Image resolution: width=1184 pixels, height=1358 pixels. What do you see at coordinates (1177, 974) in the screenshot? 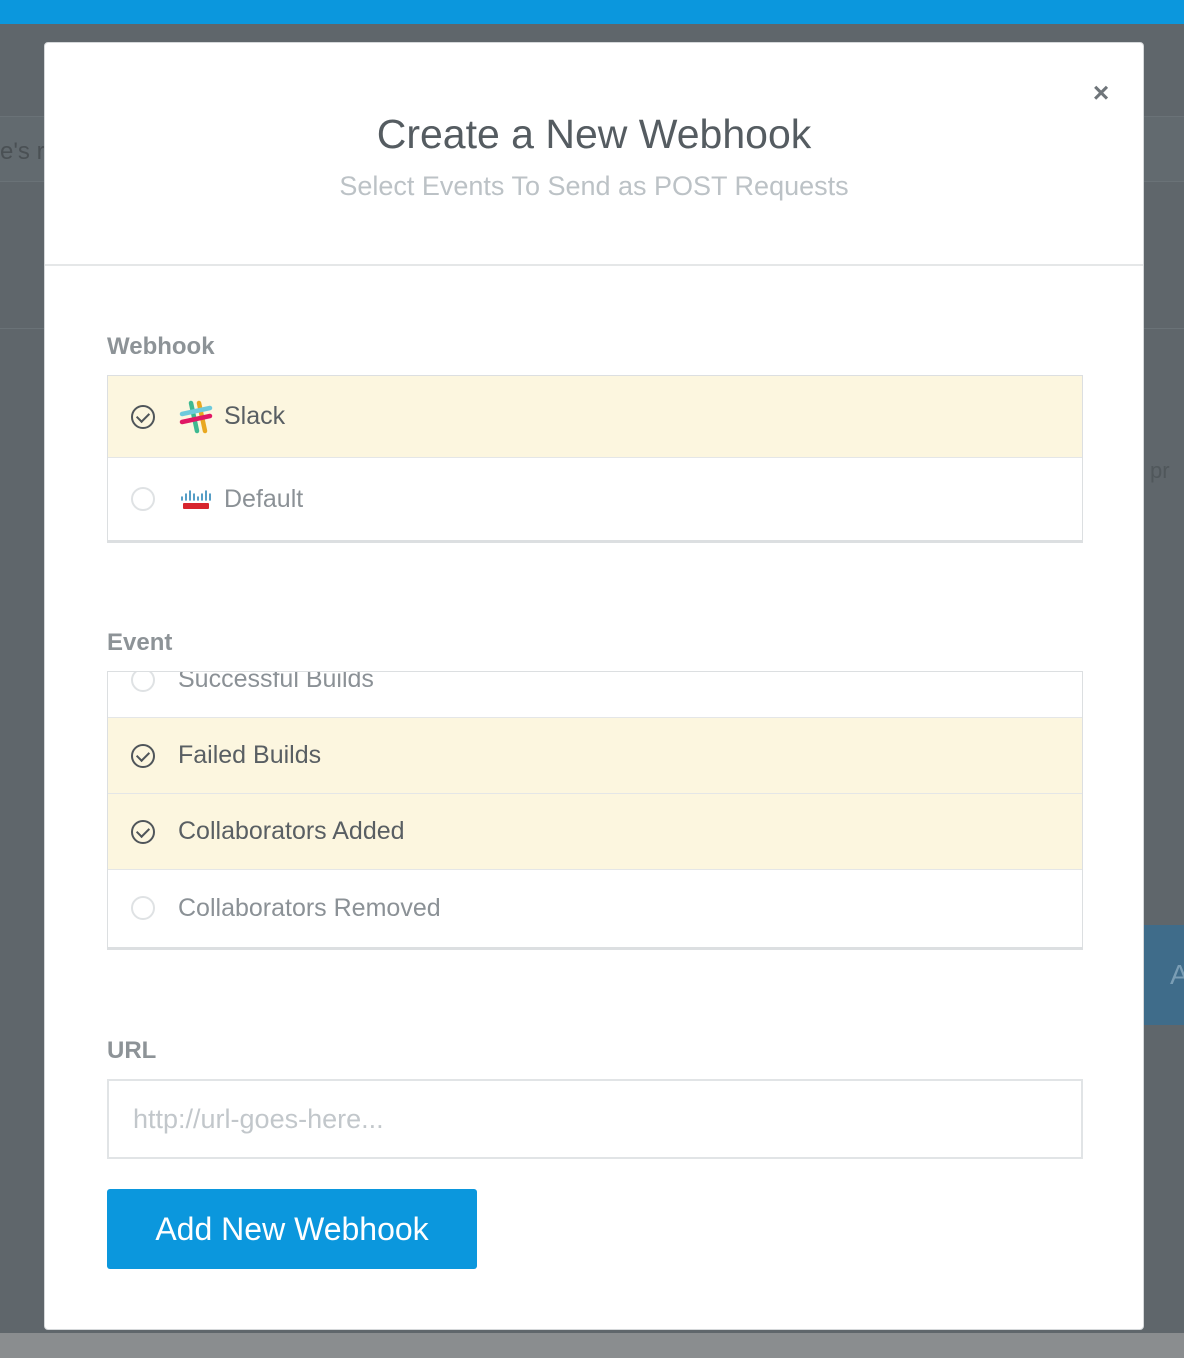
I see `background-button-label: A` at bounding box center [1177, 974].